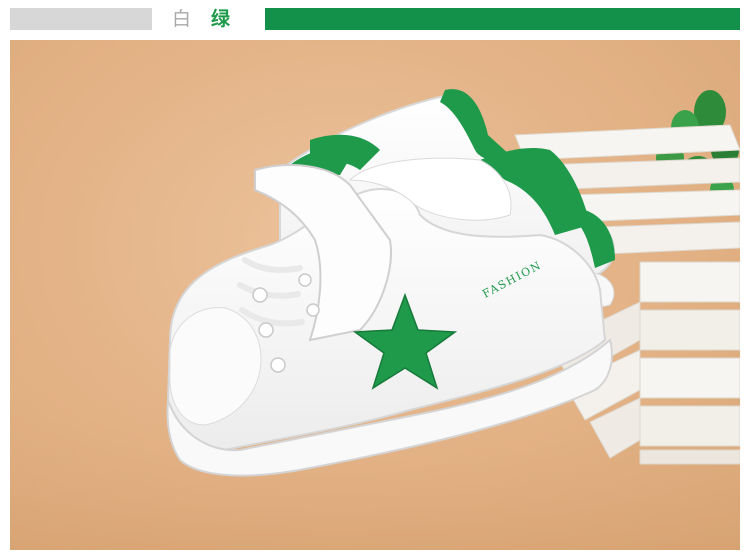  What do you see at coordinates (81, 19) in the screenshot?
I see `header-gray-bar` at bounding box center [81, 19].